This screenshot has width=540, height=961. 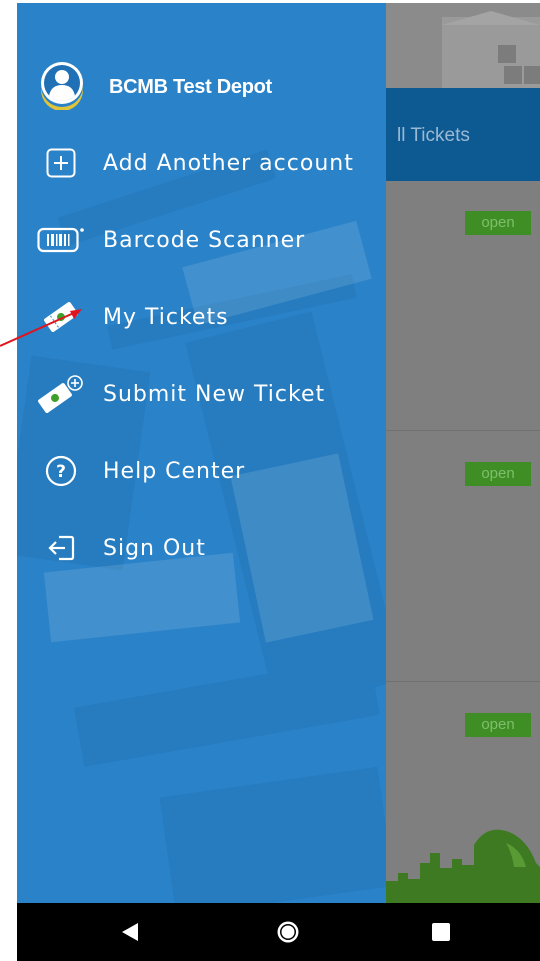 I want to click on annotation-arrow, so click(x=41, y=328).